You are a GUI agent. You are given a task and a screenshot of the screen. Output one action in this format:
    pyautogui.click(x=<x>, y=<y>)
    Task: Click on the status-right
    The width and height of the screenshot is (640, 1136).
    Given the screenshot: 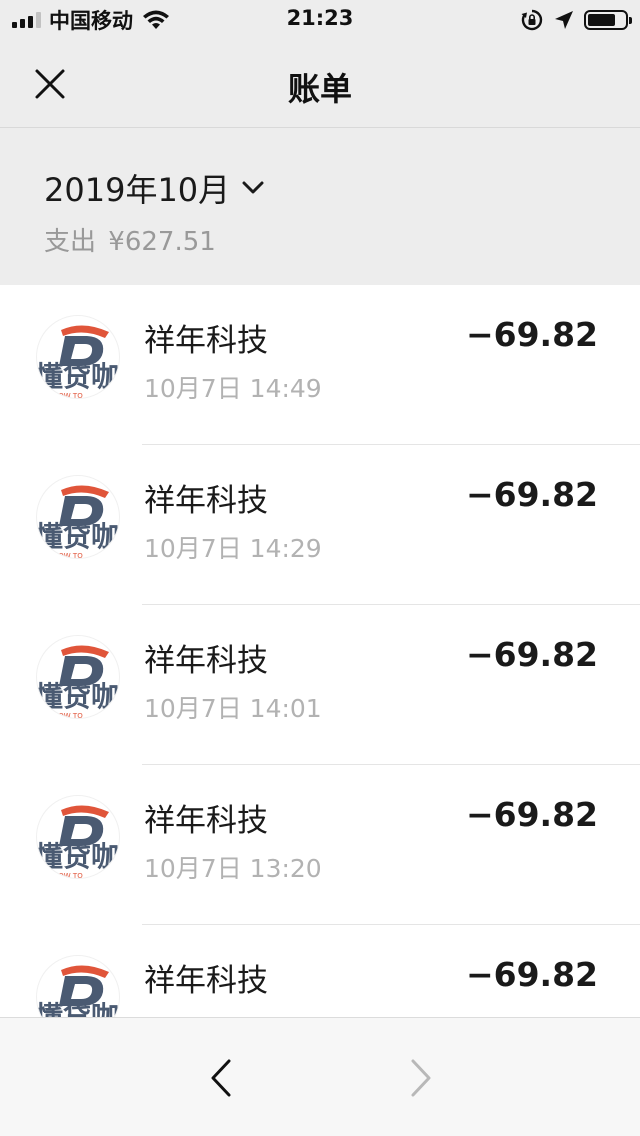 What is the action you would take?
    pyautogui.click(x=576, y=20)
    